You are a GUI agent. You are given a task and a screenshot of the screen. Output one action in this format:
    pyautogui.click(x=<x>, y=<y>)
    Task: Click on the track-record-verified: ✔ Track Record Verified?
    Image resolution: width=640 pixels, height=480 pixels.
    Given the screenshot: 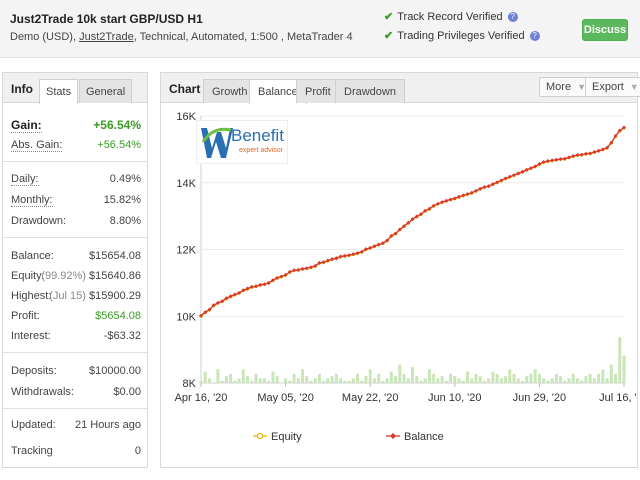 What is the action you would take?
    pyautogui.click(x=451, y=16)
    